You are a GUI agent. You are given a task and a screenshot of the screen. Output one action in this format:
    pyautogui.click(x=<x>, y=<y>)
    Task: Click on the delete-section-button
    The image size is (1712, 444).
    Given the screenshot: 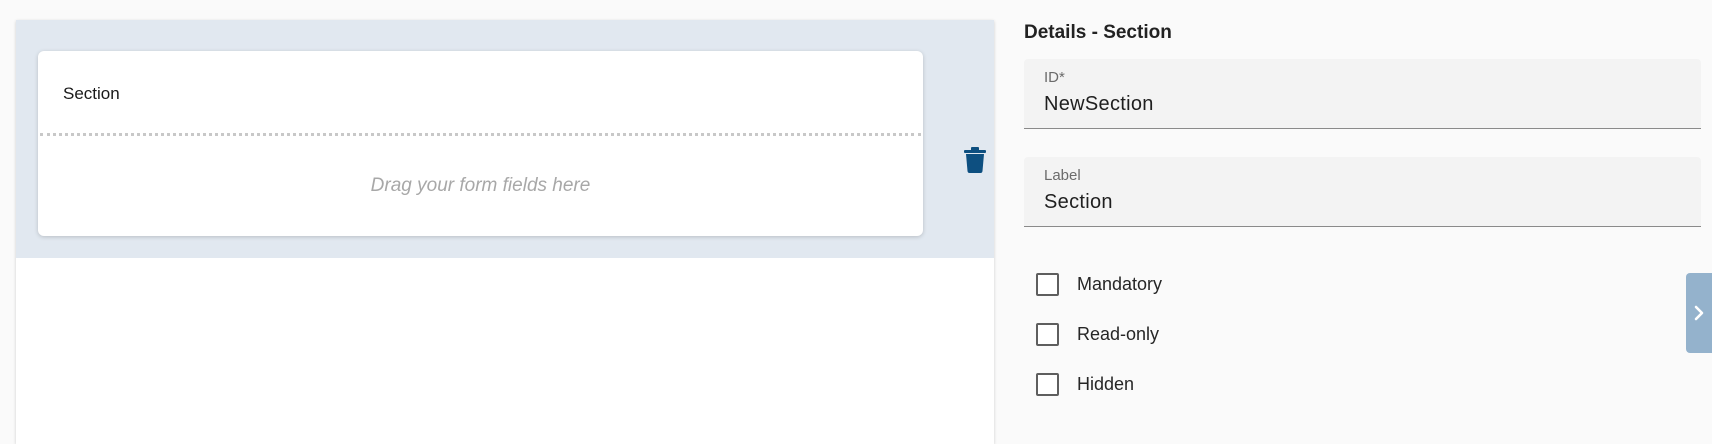 What is the action you would take?
    pyautogui.click(x=975, y=160)
    